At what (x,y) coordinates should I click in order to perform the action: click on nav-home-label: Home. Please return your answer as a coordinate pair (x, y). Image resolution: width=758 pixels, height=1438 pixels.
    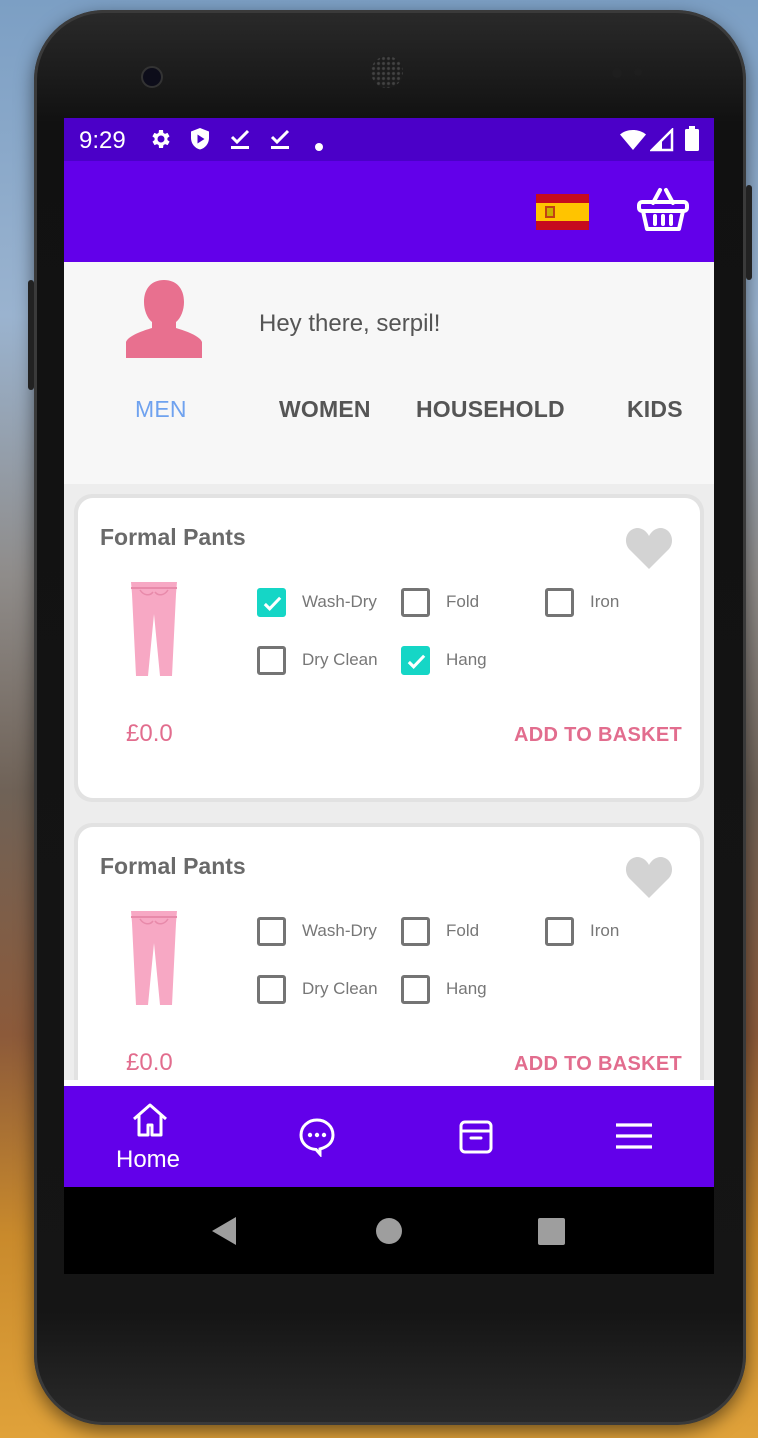
    Looking at the image, I should click on (148, 1159).